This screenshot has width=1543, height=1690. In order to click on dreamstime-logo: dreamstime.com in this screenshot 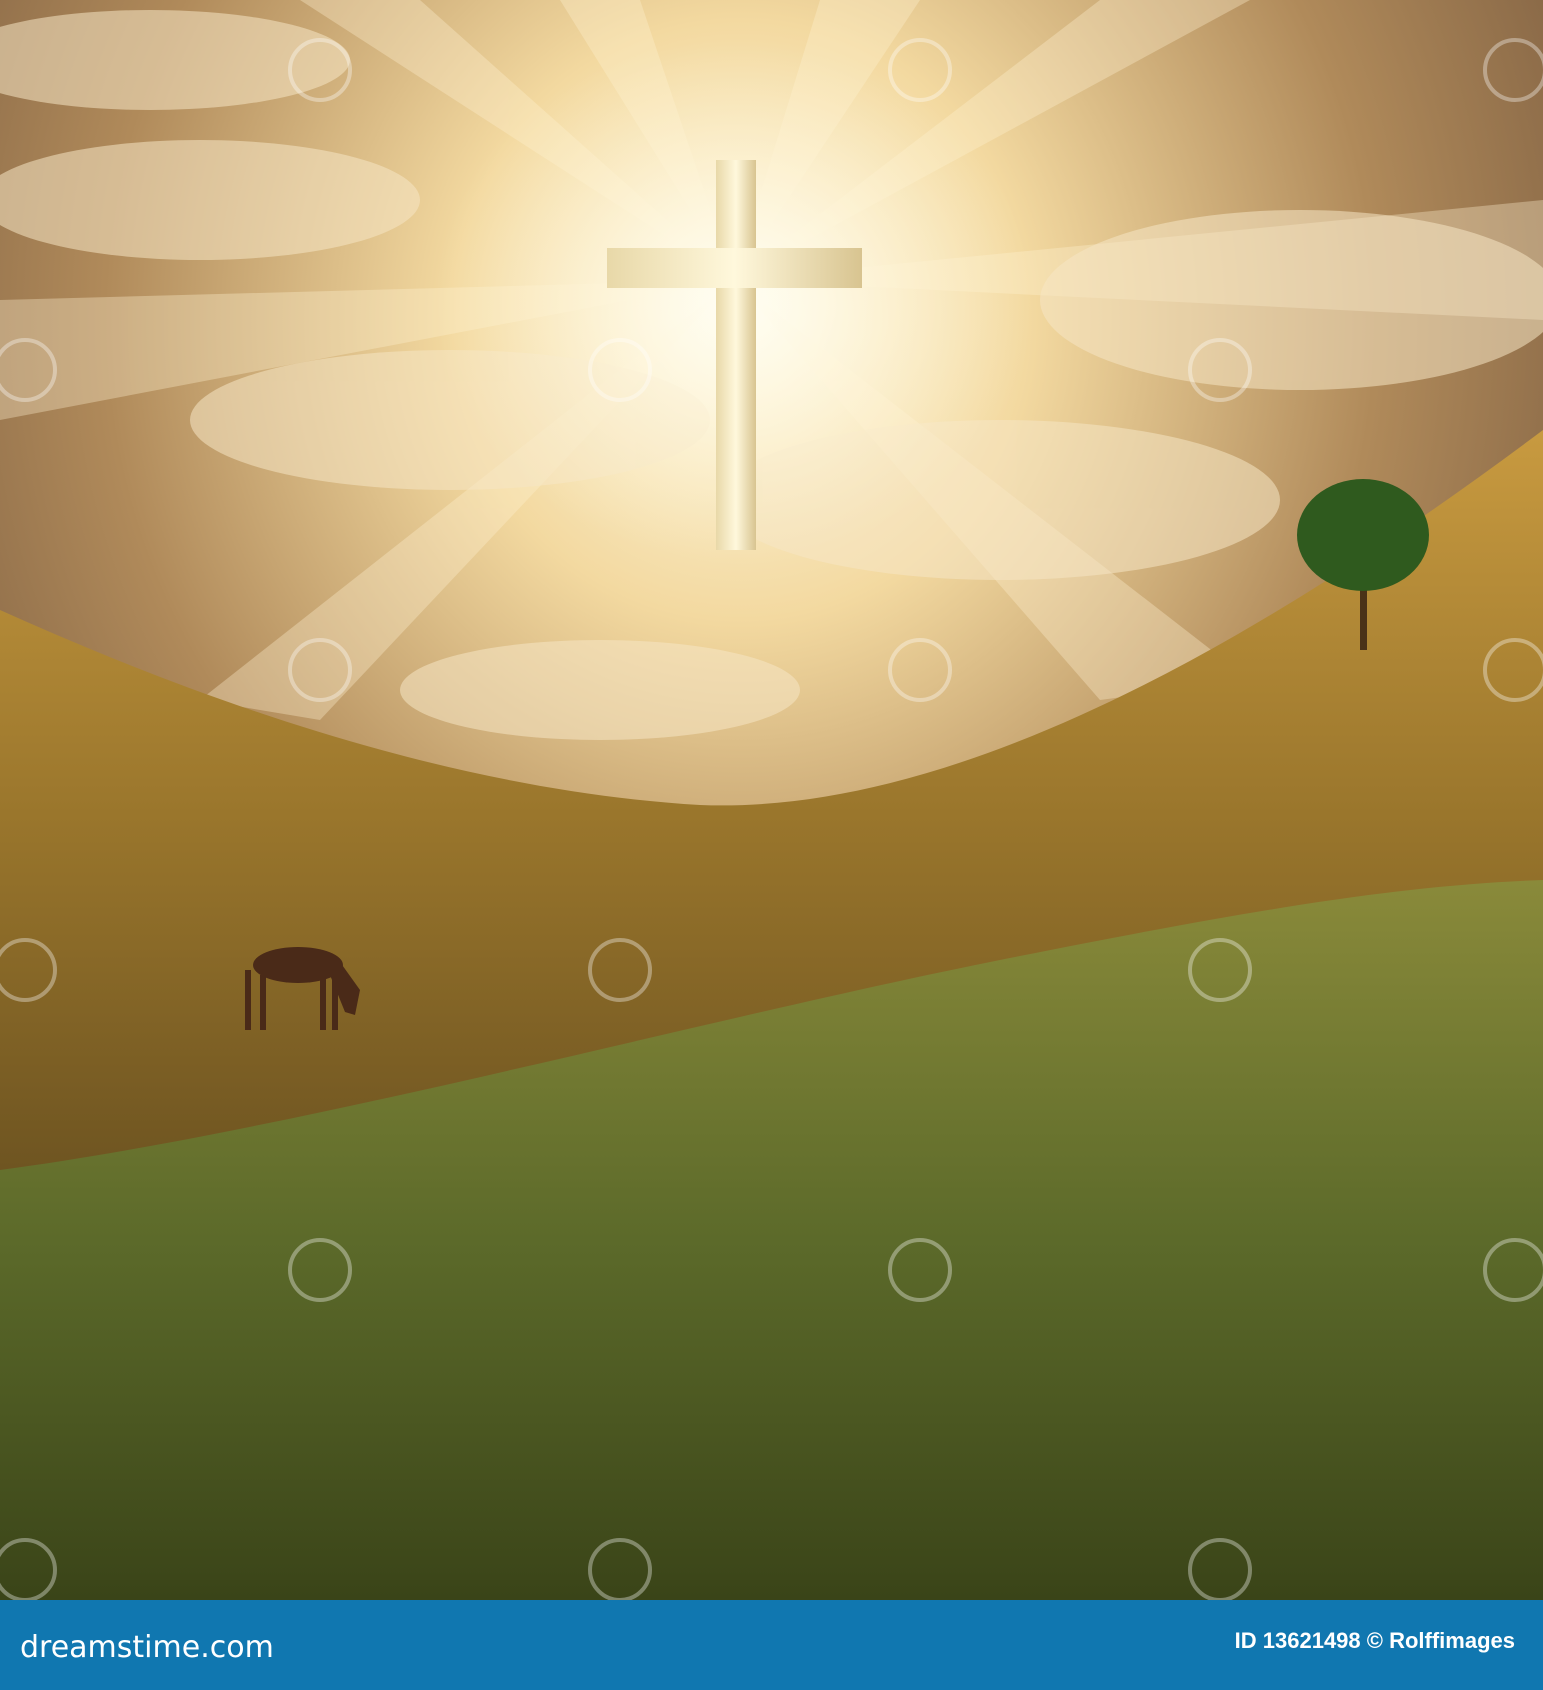, I will do `click(147, 1647)`.